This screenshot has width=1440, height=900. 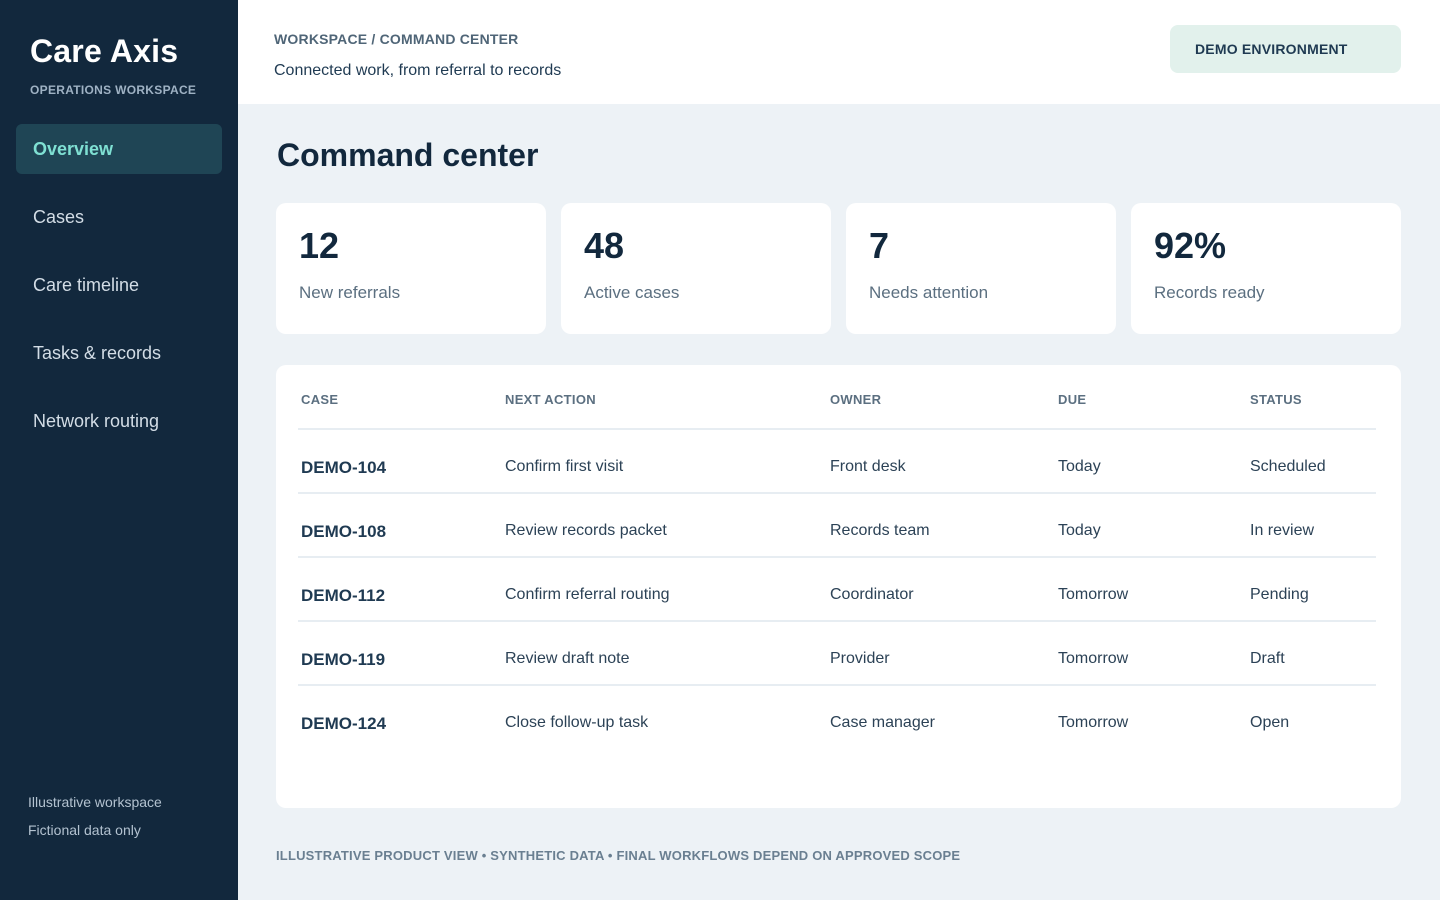 I want to click on owner: Records team, so click(x=880, y=530).